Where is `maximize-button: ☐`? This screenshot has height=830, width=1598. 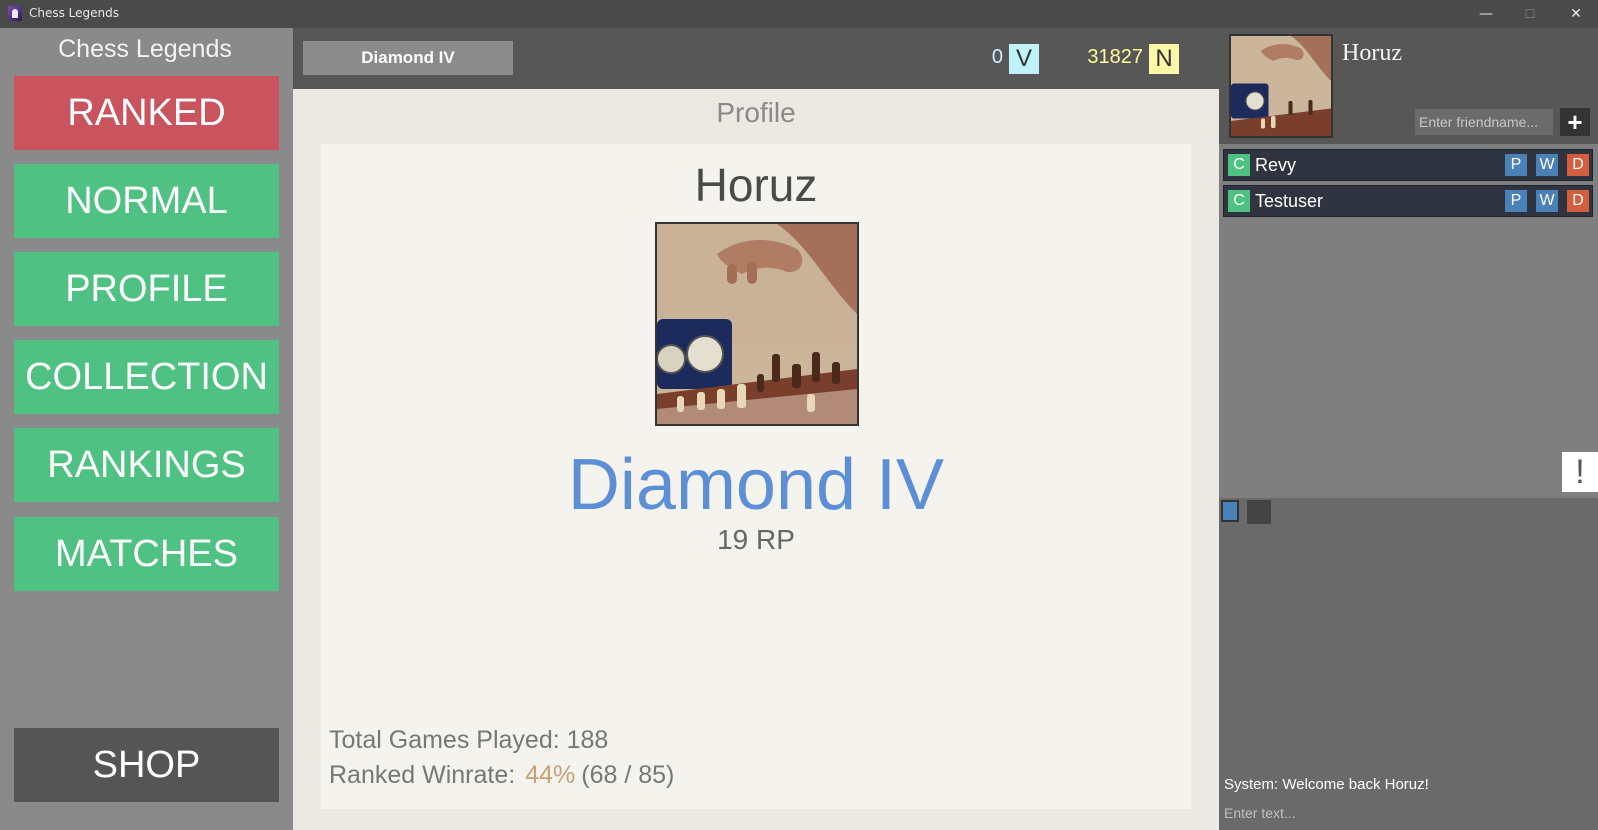 maximize-button: ☐ is located at coordinates (1530, 14).